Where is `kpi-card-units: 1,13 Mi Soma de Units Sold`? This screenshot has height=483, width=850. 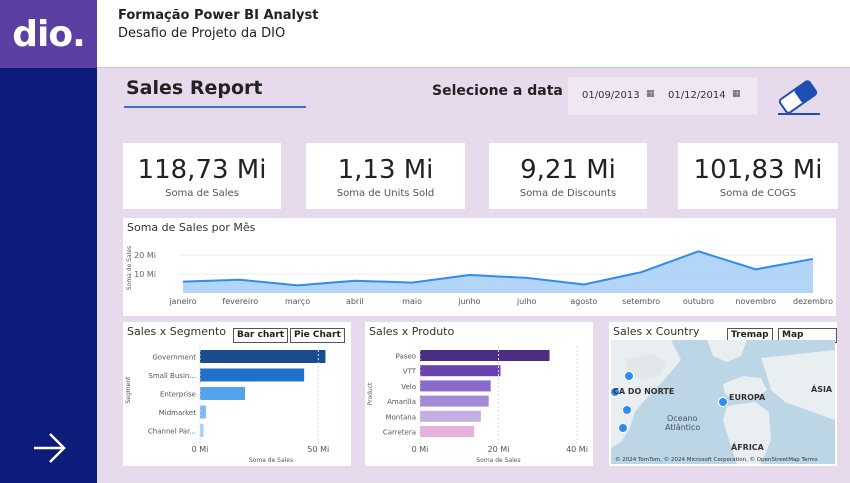
kpi-card-units: 1,13 Mi Soma de Units Sold is located at coordinates (385, 176).